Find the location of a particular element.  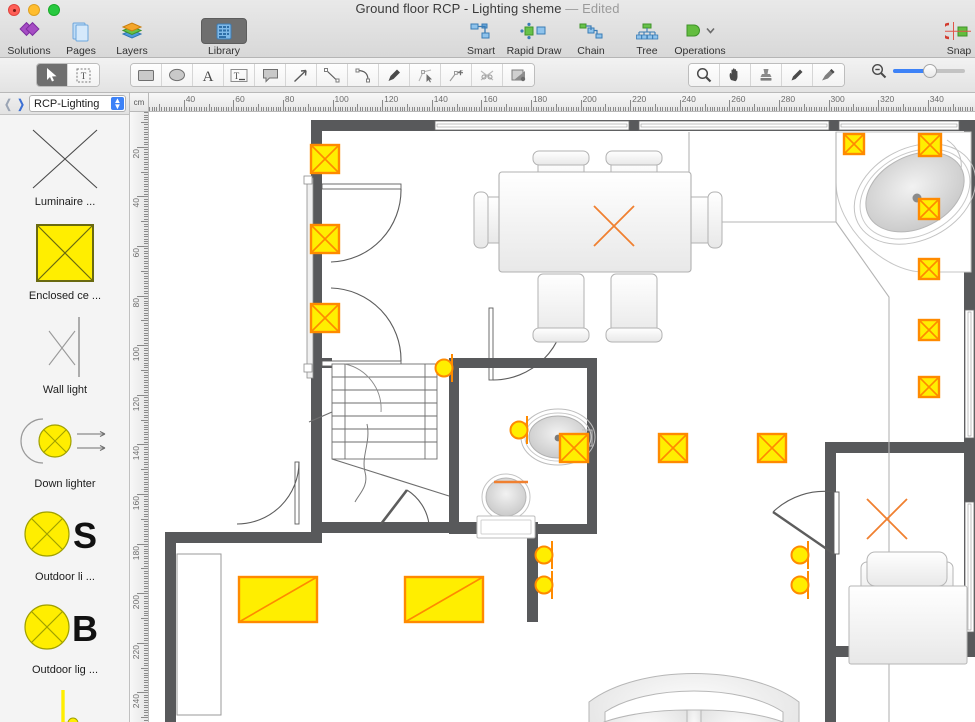

toolbar-button-chain: Chain is located at coordinates (591, 37).